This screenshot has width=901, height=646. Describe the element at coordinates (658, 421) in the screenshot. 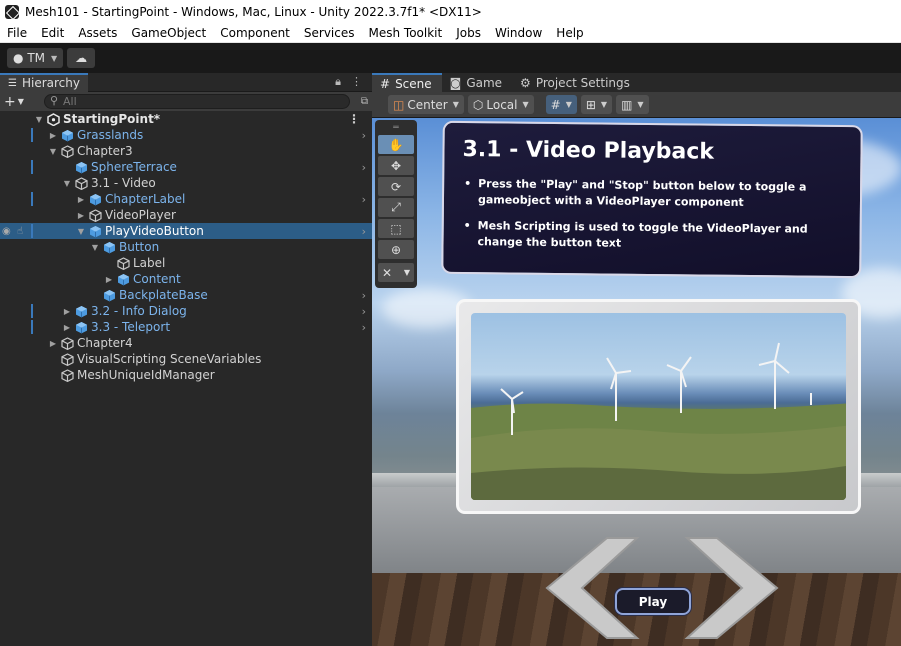

I see `wind-turbine-scene` at that location.